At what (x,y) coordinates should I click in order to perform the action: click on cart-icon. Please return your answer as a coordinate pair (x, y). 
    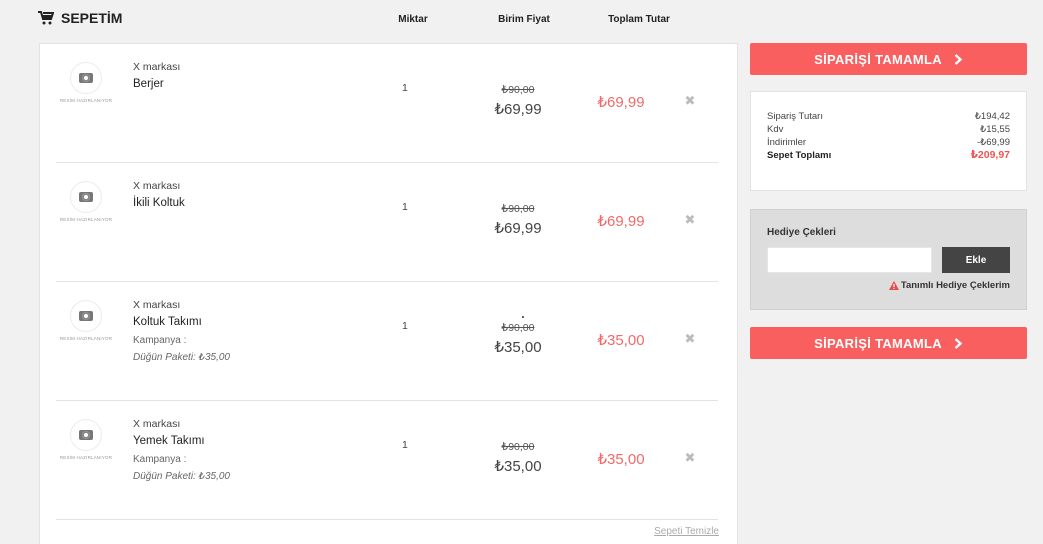
    Looking at the image, I should click on (46, 18).